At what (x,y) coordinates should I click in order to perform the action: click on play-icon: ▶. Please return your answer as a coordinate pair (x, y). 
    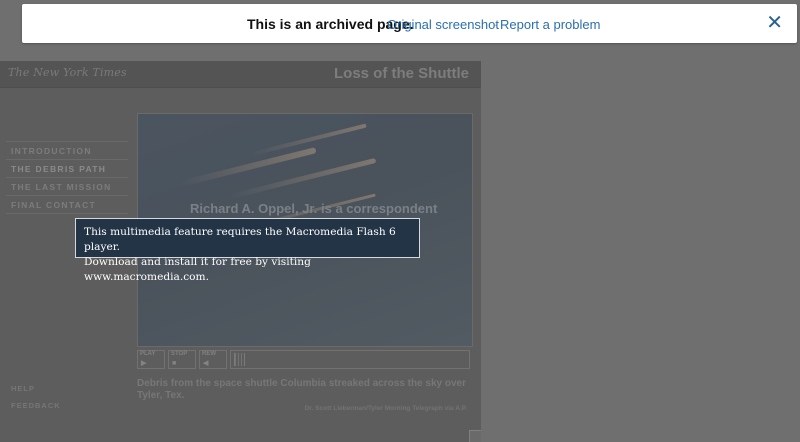
    Looking at the image, I should click on (144, 363).